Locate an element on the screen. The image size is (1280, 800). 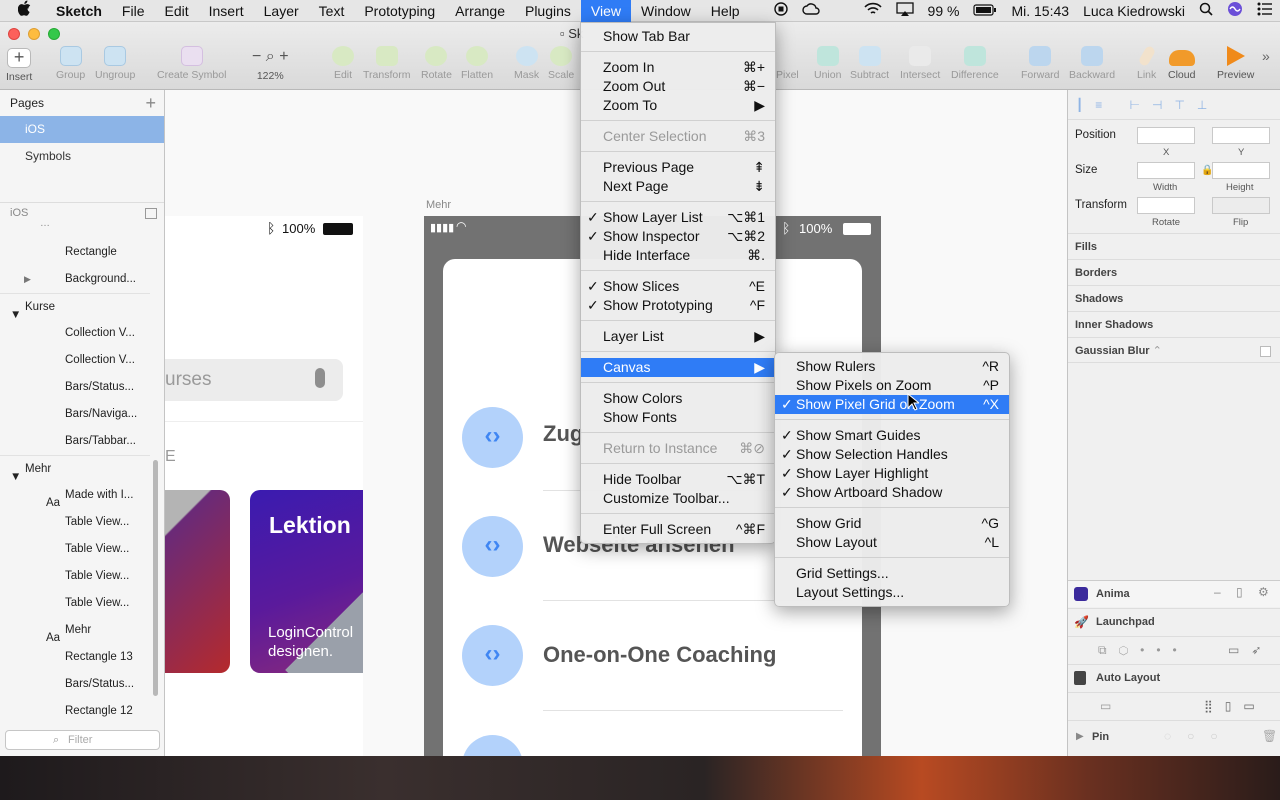
record-icon is located at coordinates (781, 10).